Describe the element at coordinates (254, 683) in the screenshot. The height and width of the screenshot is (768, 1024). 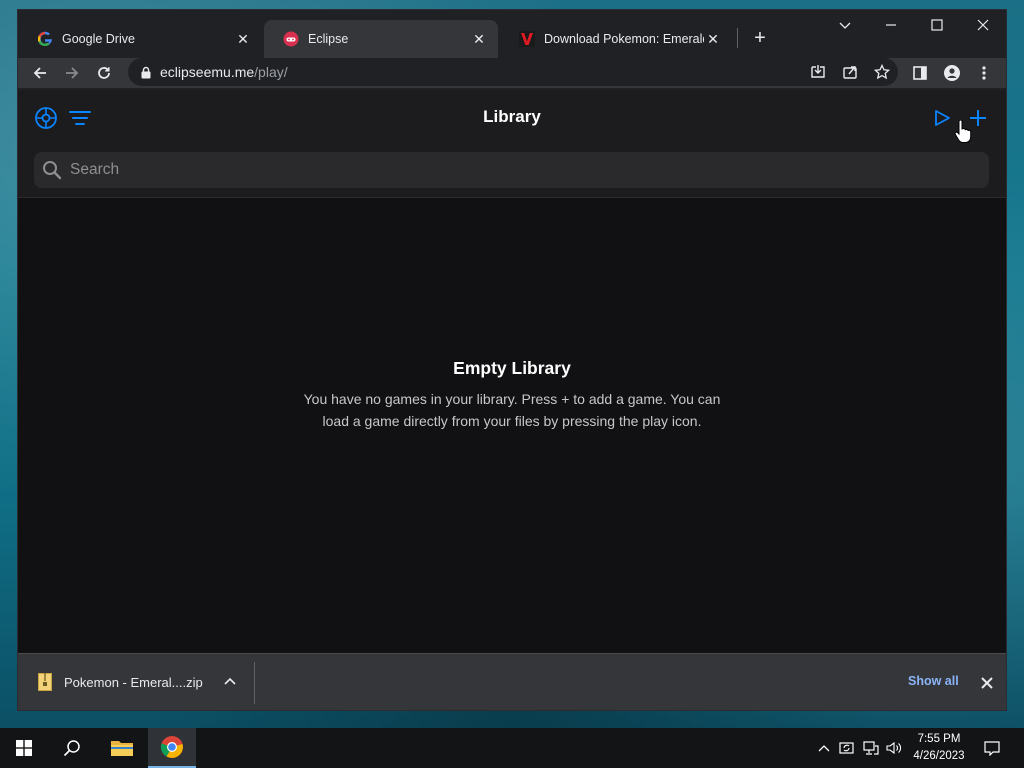
I see `divider` at that location.